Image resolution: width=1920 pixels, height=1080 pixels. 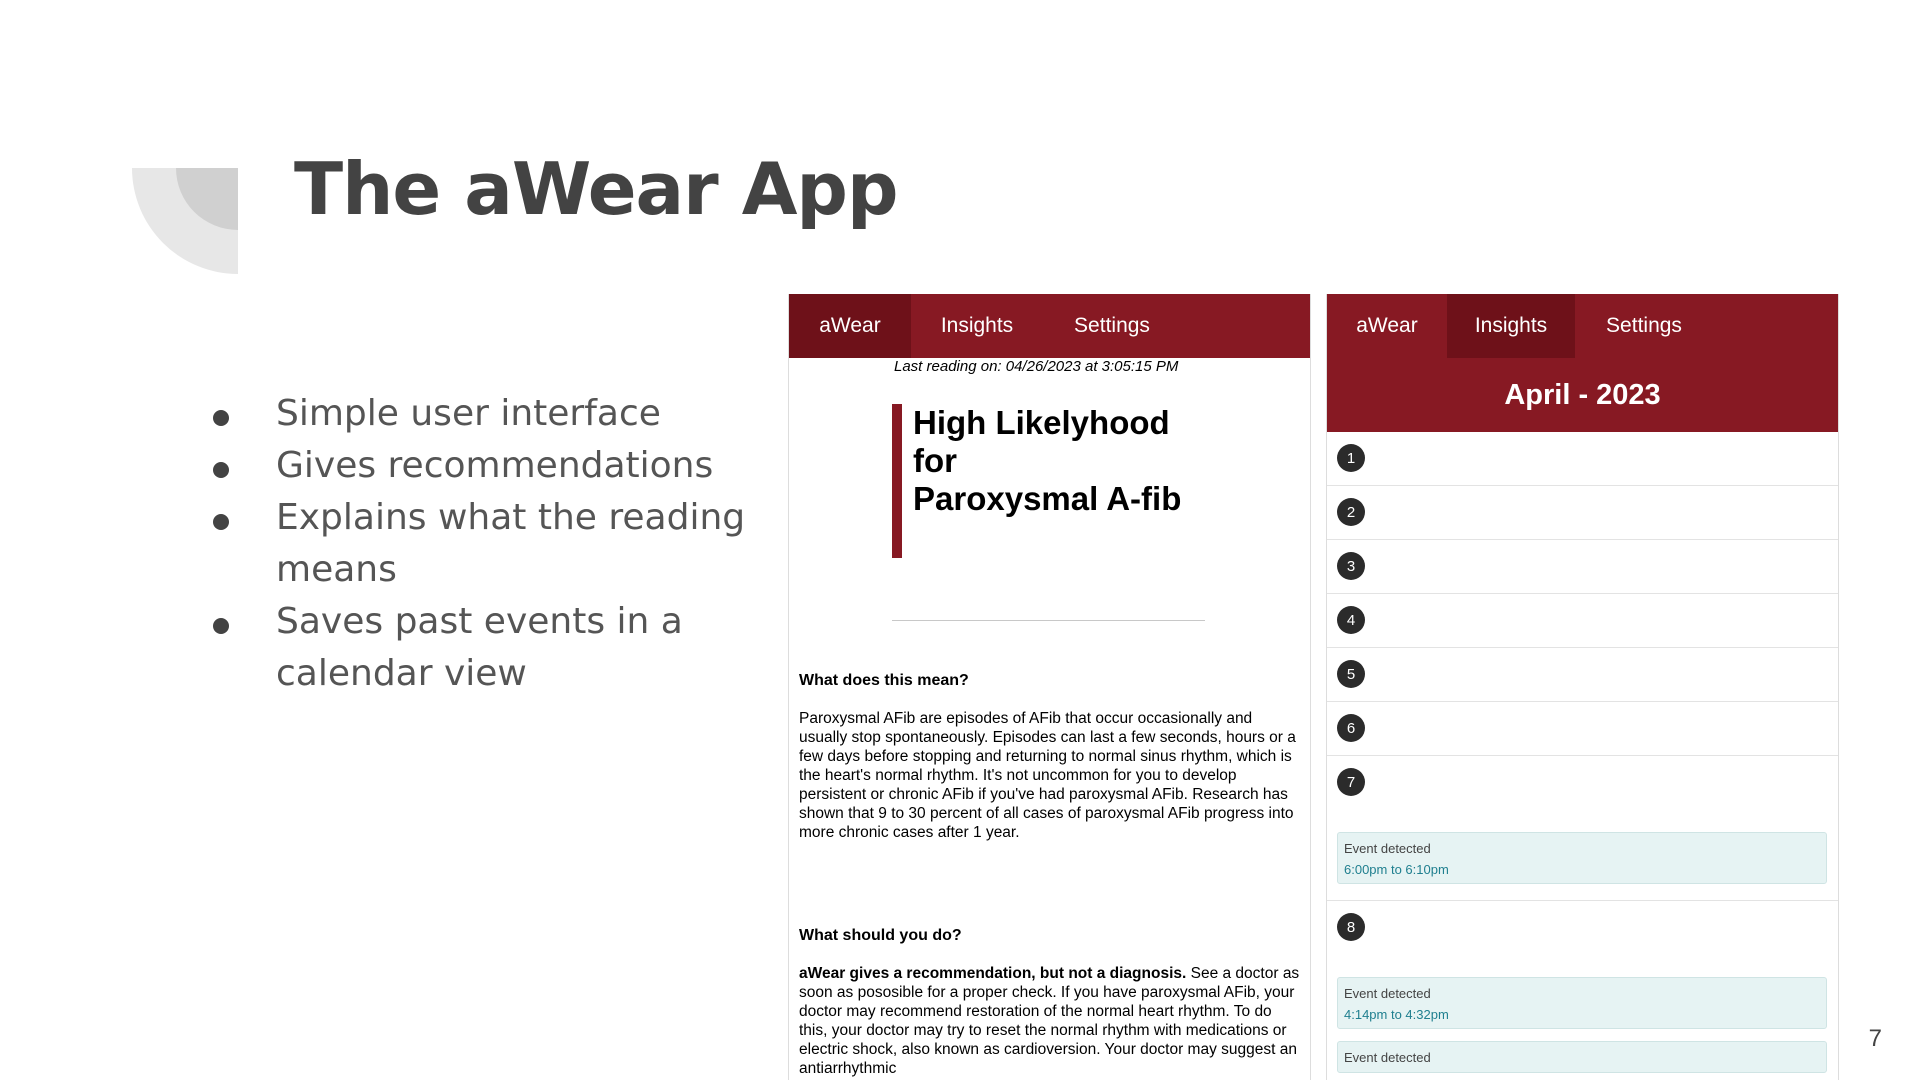 I want to click on day-number: 8, so click(x=1351, y=927).